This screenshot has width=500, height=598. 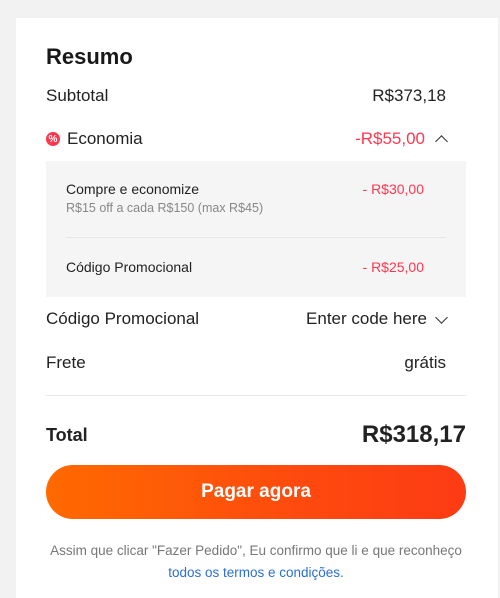 What do you see at coordinates (247, 139) in the screenshot?
I see `economy-row: % Economia -R$55,00` at bounding box center [247, 139].